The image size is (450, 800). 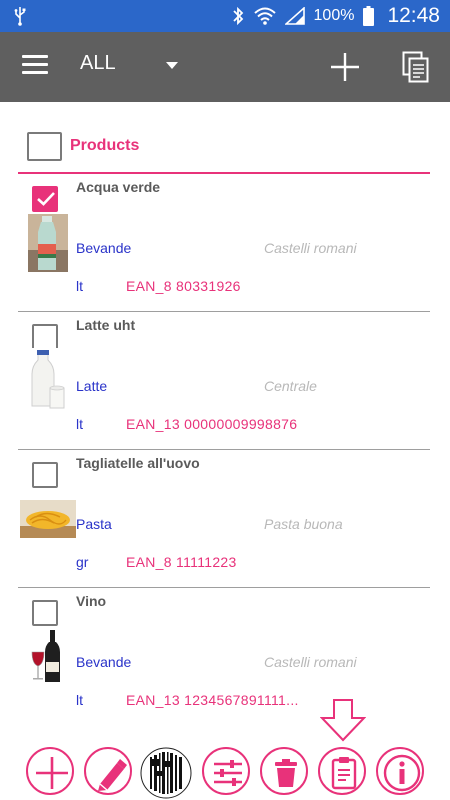 What do you see at coordinates (35, 67) in the screenshot?
I see `menu-icon` at bounding box center [35, 67].